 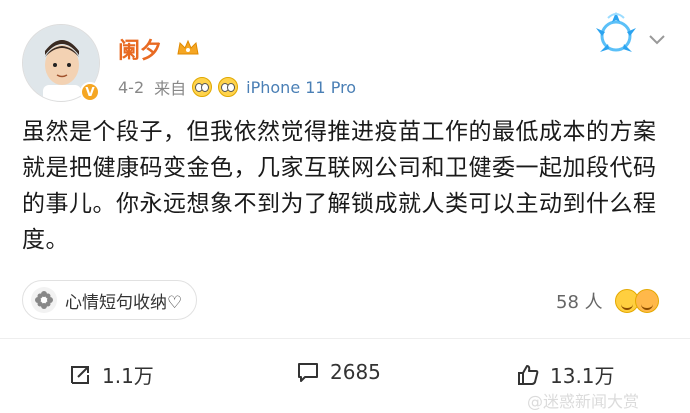 What do you see at coordinates (124, 302) in the screenshot?
I see `topic-tag-label: 心情短句收纳♡` at bounding box center [124, 302].